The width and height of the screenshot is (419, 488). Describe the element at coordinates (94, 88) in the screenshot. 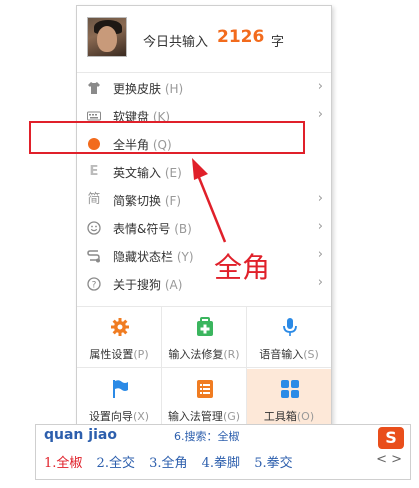

I see `shirt-icon` at that location.